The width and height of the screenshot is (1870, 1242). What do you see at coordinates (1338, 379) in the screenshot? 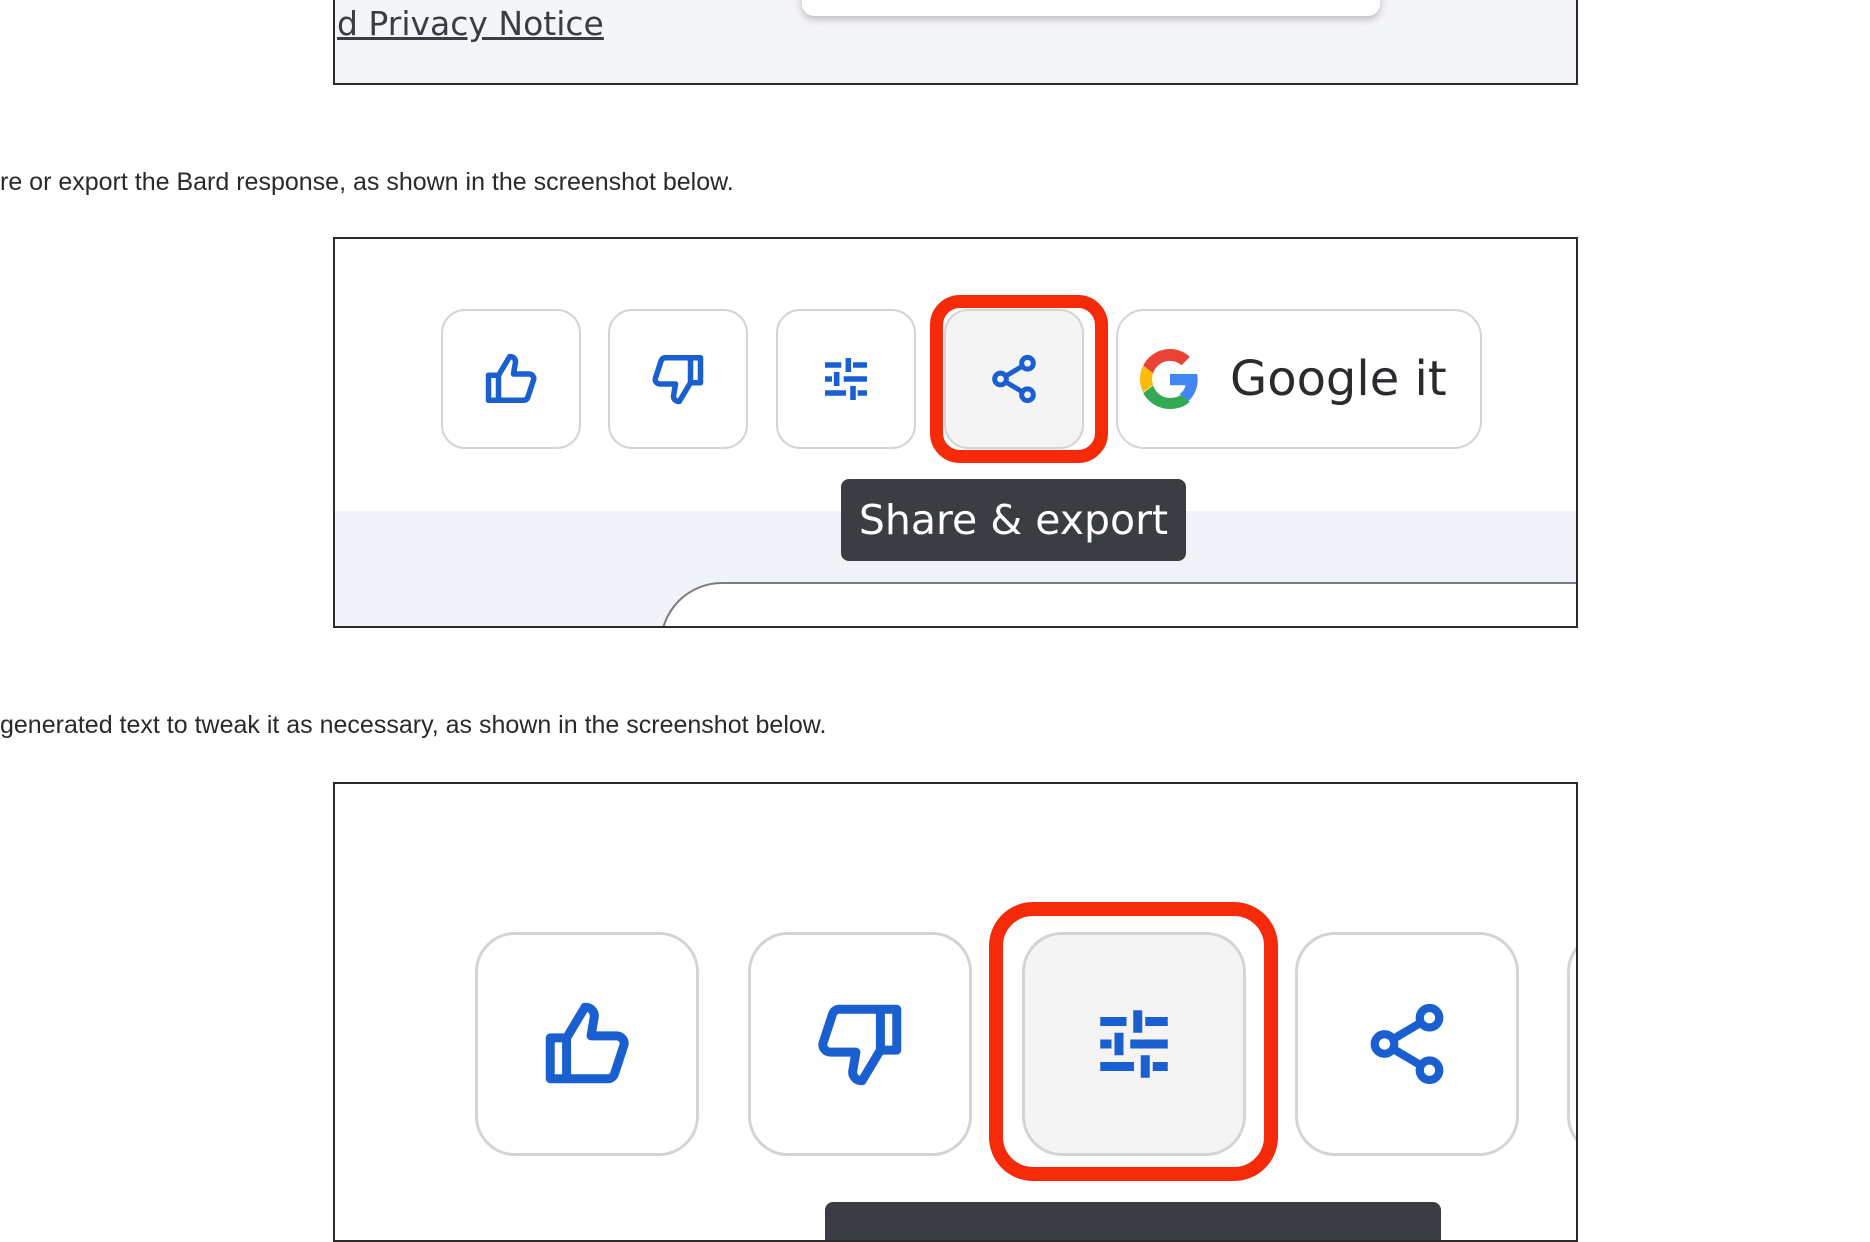
I see `google-it-label: Google it` at bounding box center [1338, 379].